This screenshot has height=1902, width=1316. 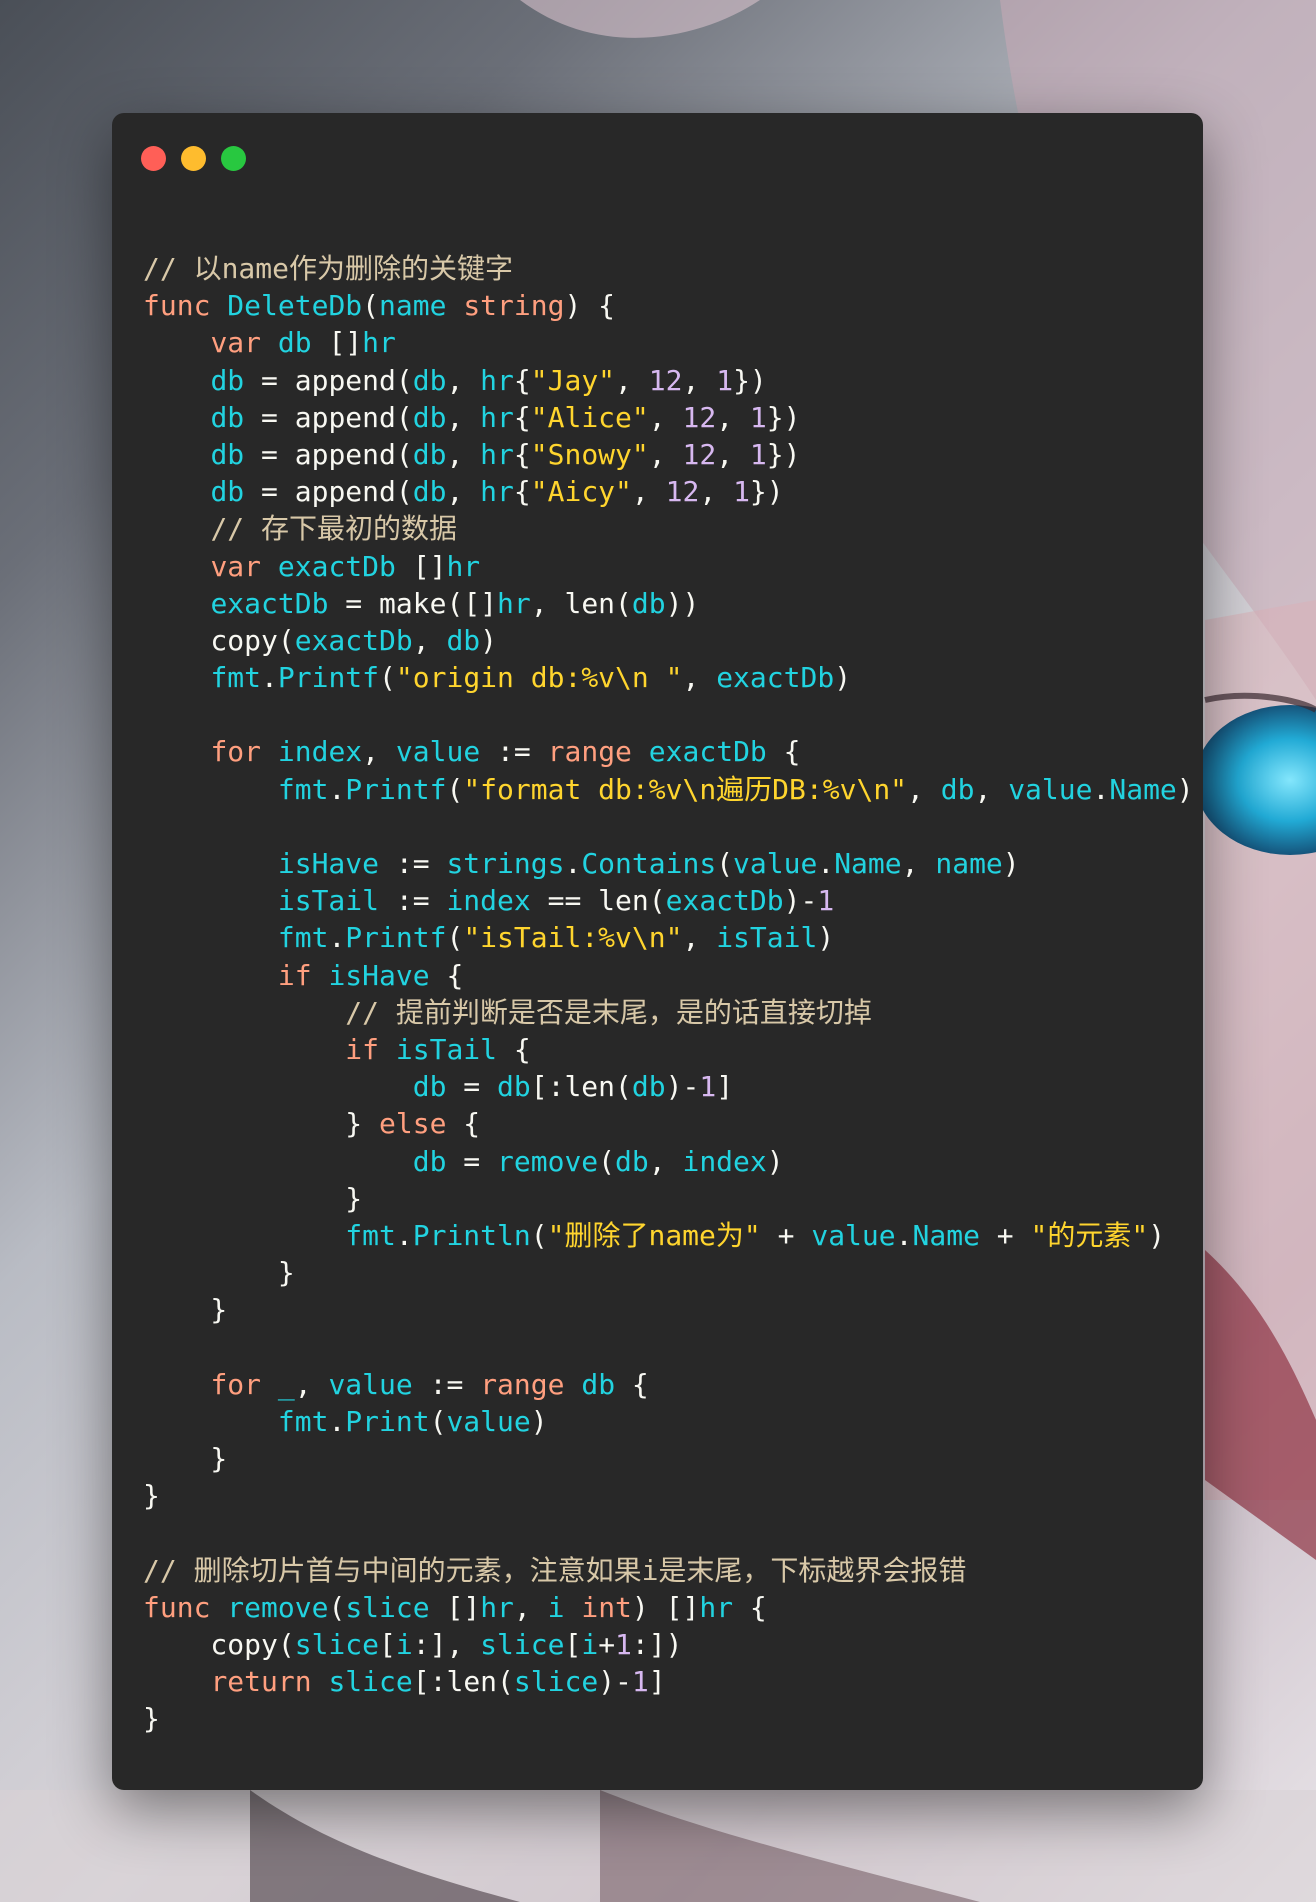 I want to click on code-token-string: "Alice", so click(x=589, y=417).